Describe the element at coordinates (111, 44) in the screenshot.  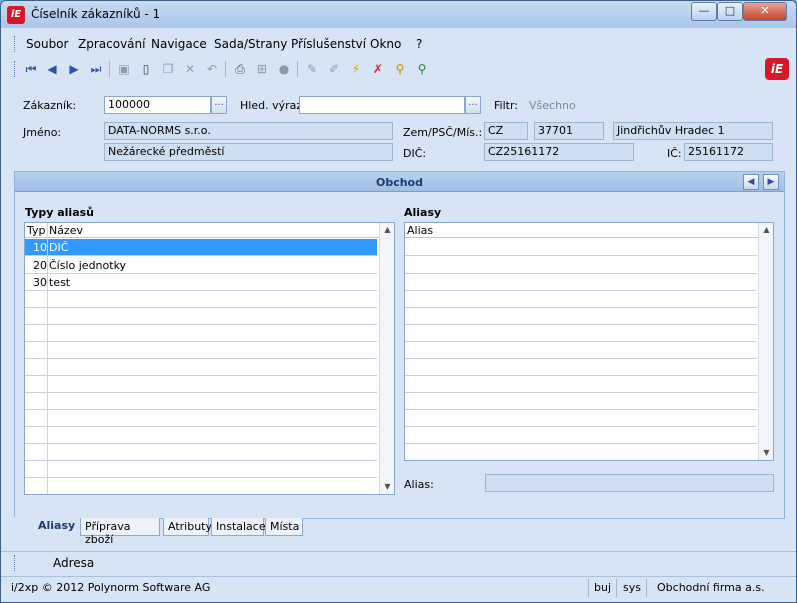
I see `menu-zpracovani: Zpracování` at that location.